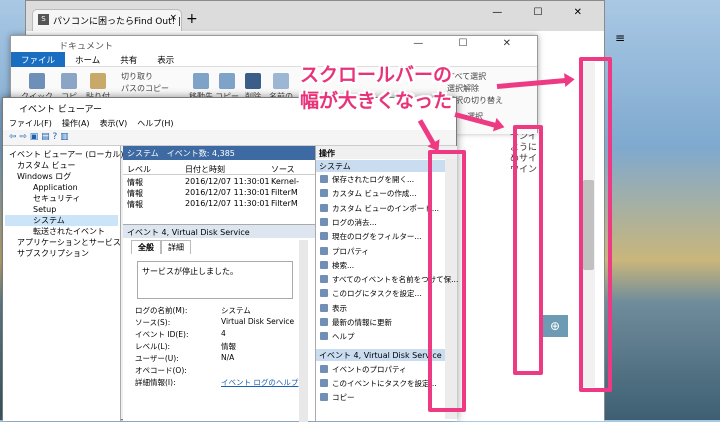 The image size is (720, 422). What do you see at coordinates (381, 166) in the screenshot?
I see `actions-section-system: システム` at bounding box center [381, 166].